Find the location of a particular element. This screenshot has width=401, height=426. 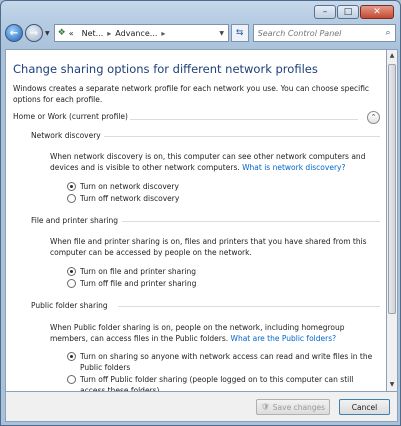

address-bar: ← → ▼ ❖ « Net... ▸ Advance... ▸ ▼ ⇆ ⌕ is located at coordinates (200, 33).